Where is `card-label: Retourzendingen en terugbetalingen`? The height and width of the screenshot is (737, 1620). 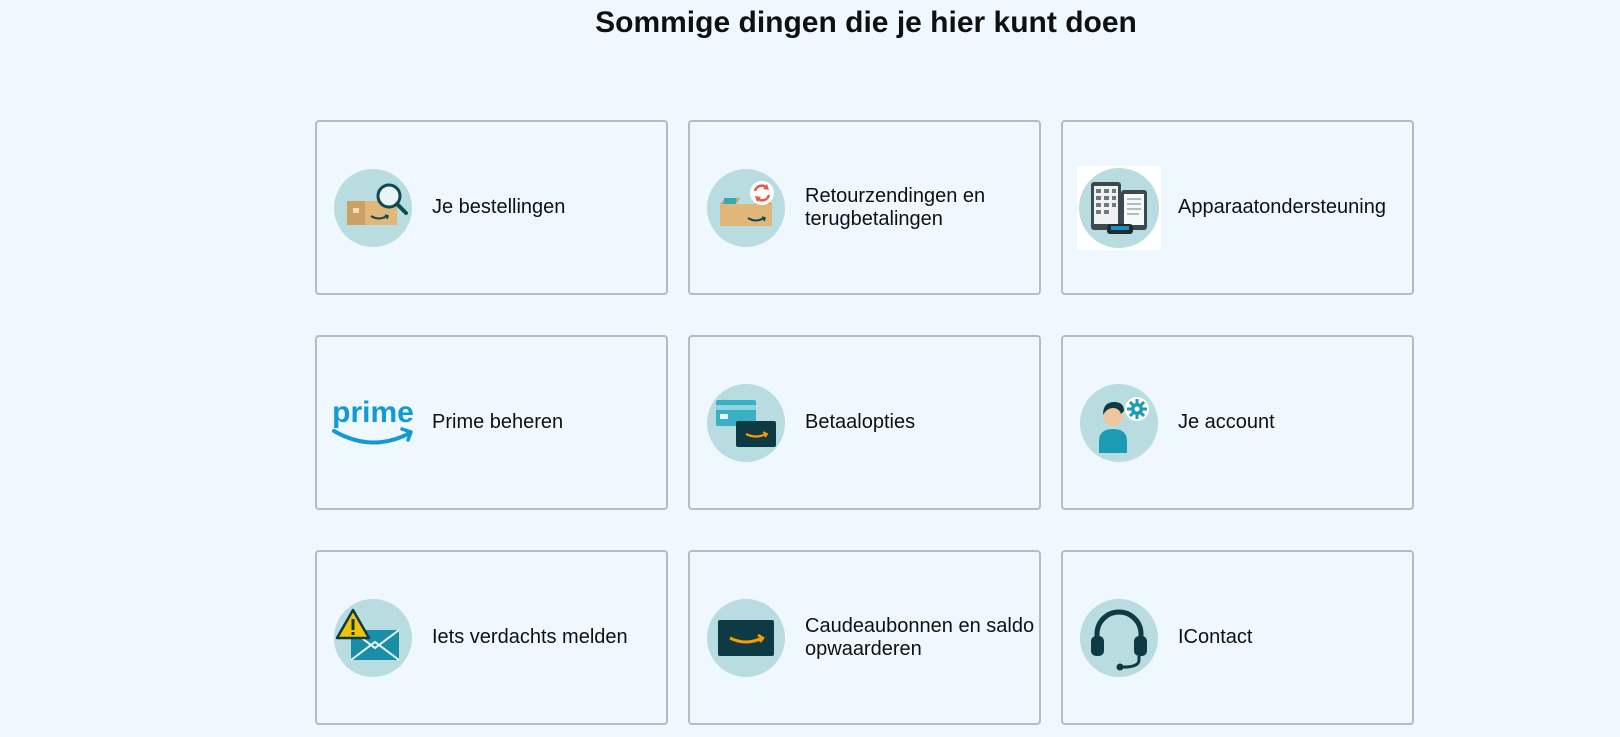
card-label: Retourzendingen en terugbetalingen is located at coordinates (895, 207).